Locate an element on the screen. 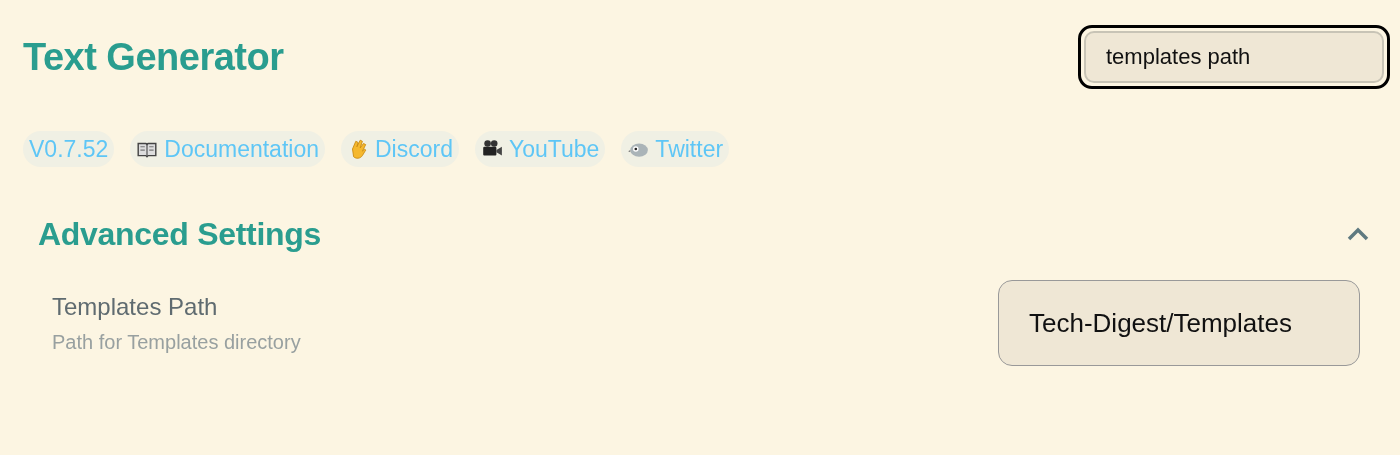 The height and width of the screenshot is (455, 1400). search-field: templates path is located at coordinates (1234, 56).